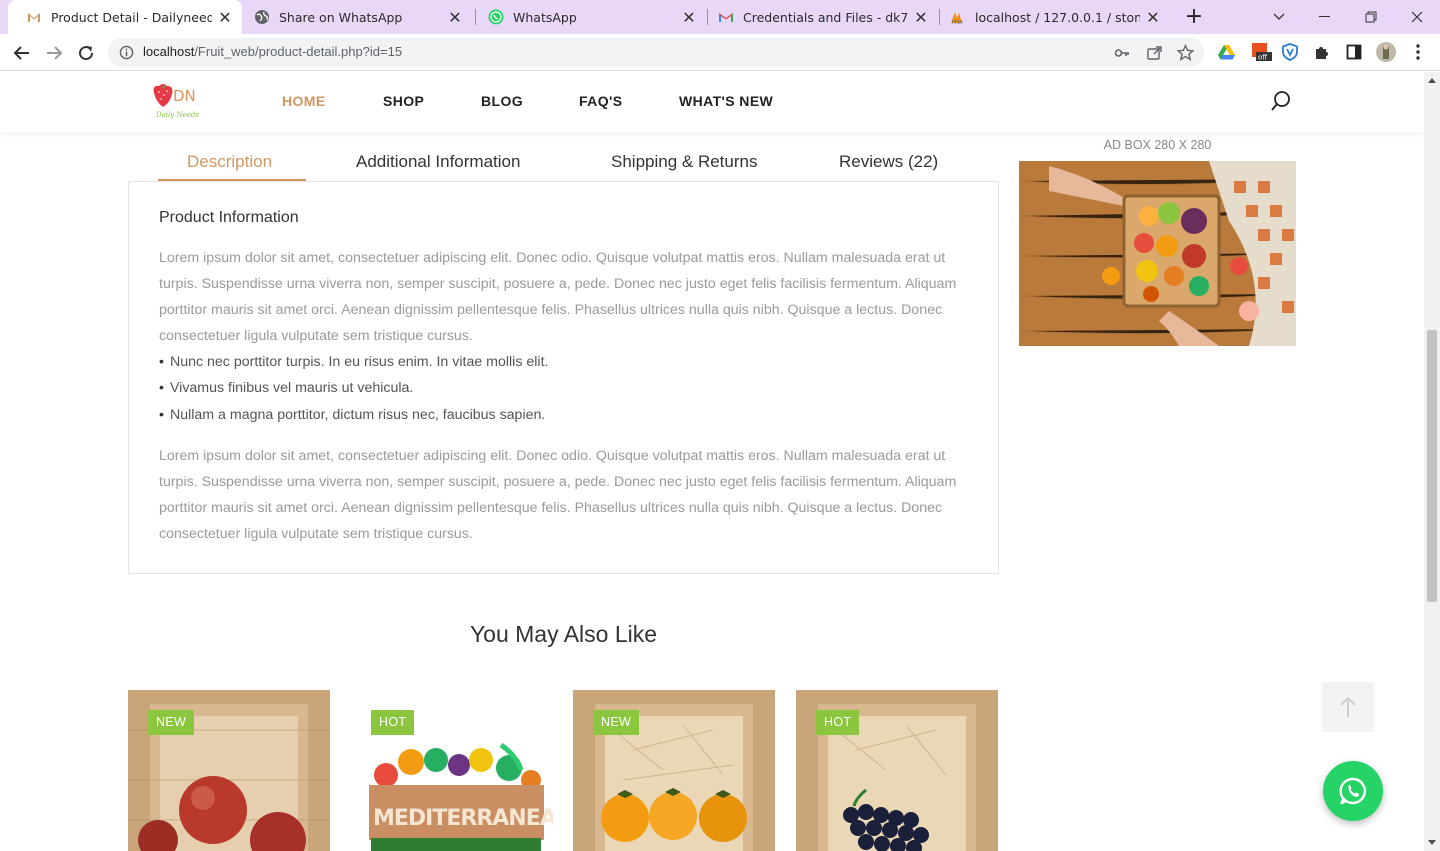 The image size is (1440, 851). Describe the element at coordinates (684, 162) in the screenshot. I see `tab-shipping-returns: Shipping & Returns` at that location.